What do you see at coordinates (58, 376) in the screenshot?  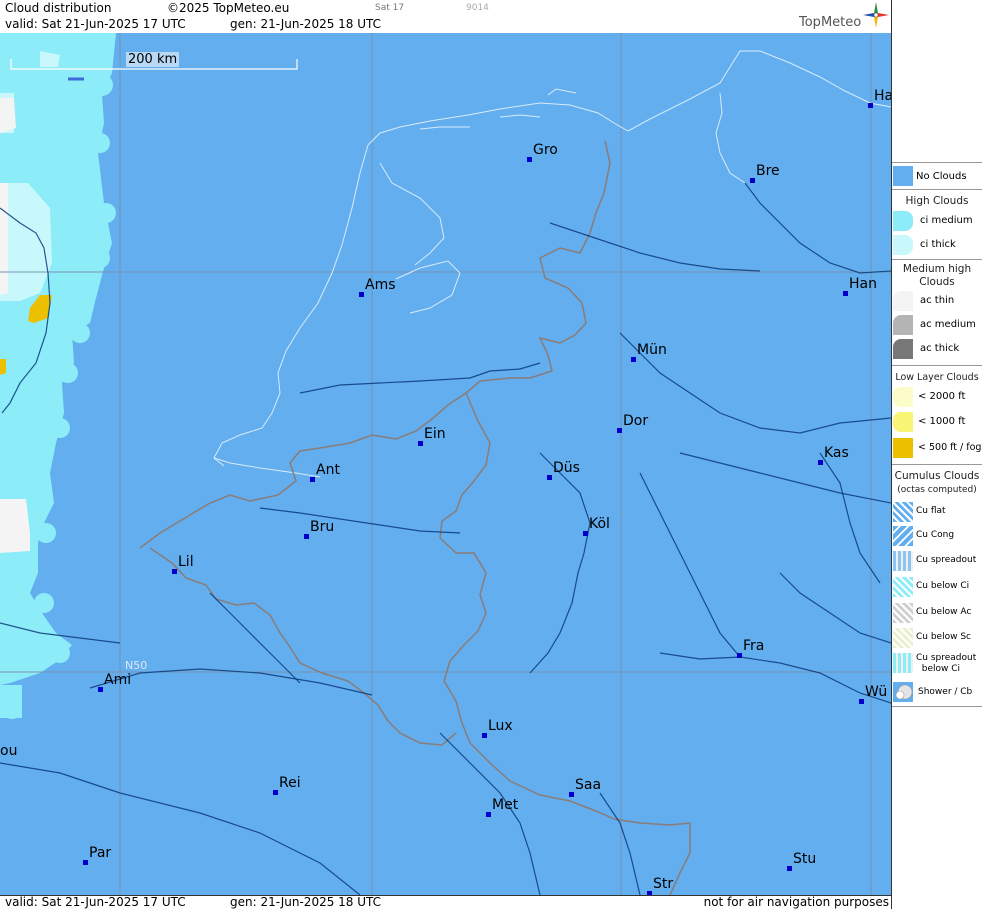 I see `cirrus-thick-area` at bounding box center [58, 376].